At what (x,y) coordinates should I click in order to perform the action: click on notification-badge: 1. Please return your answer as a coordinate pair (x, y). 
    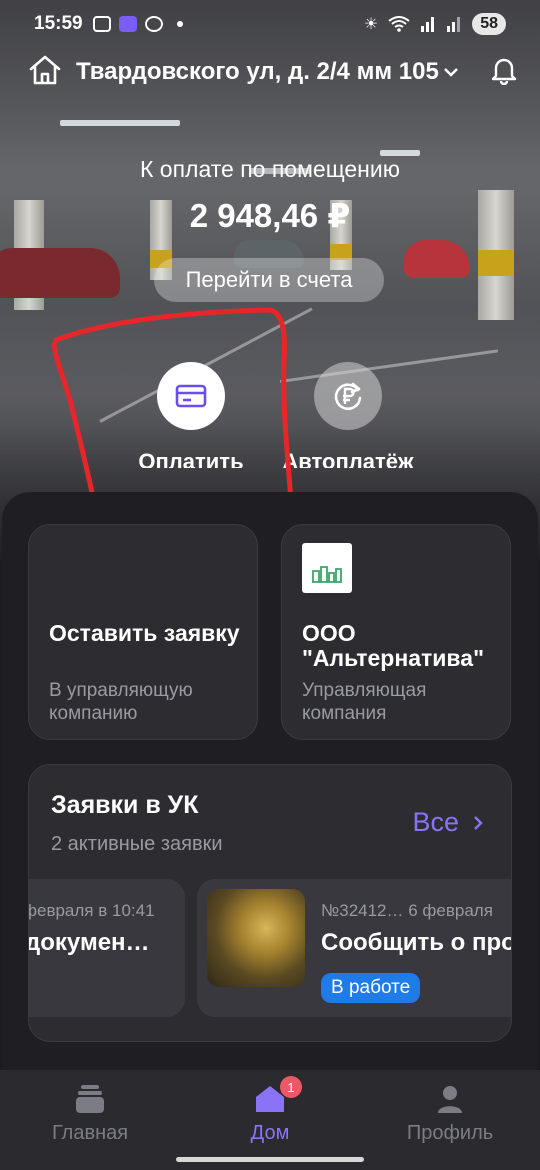
    Looking at the image, I should click on (291, 1087).